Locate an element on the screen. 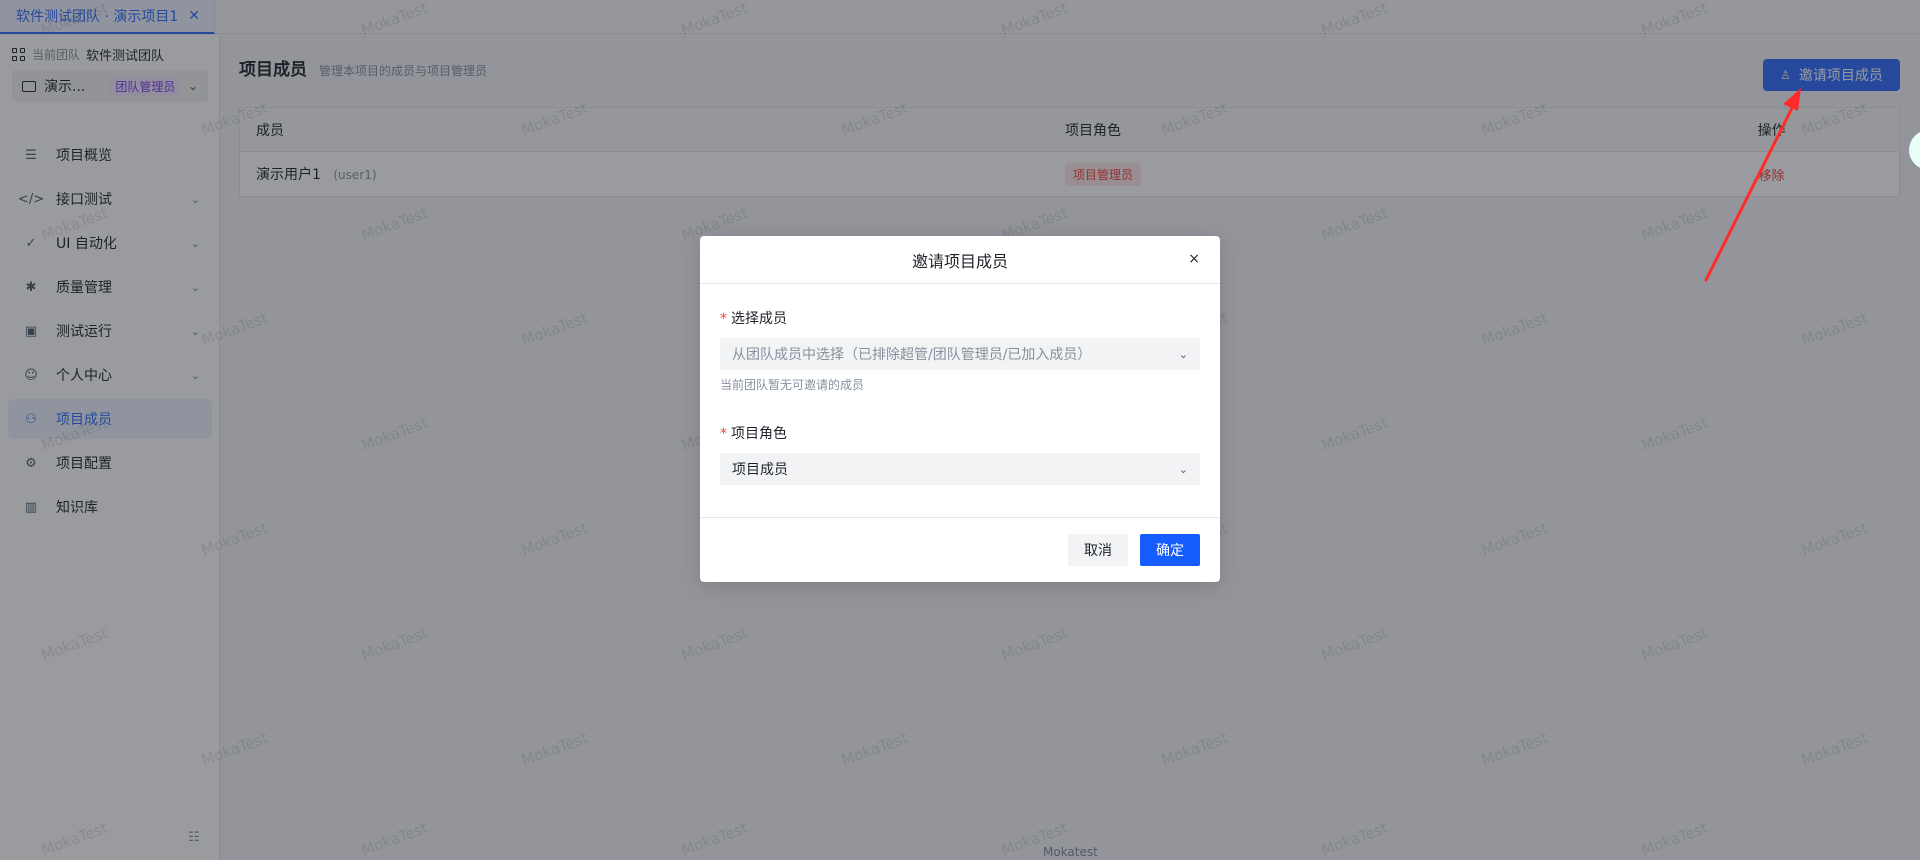  footer-brand: Mokatest is located at coordinates (1070, 852).